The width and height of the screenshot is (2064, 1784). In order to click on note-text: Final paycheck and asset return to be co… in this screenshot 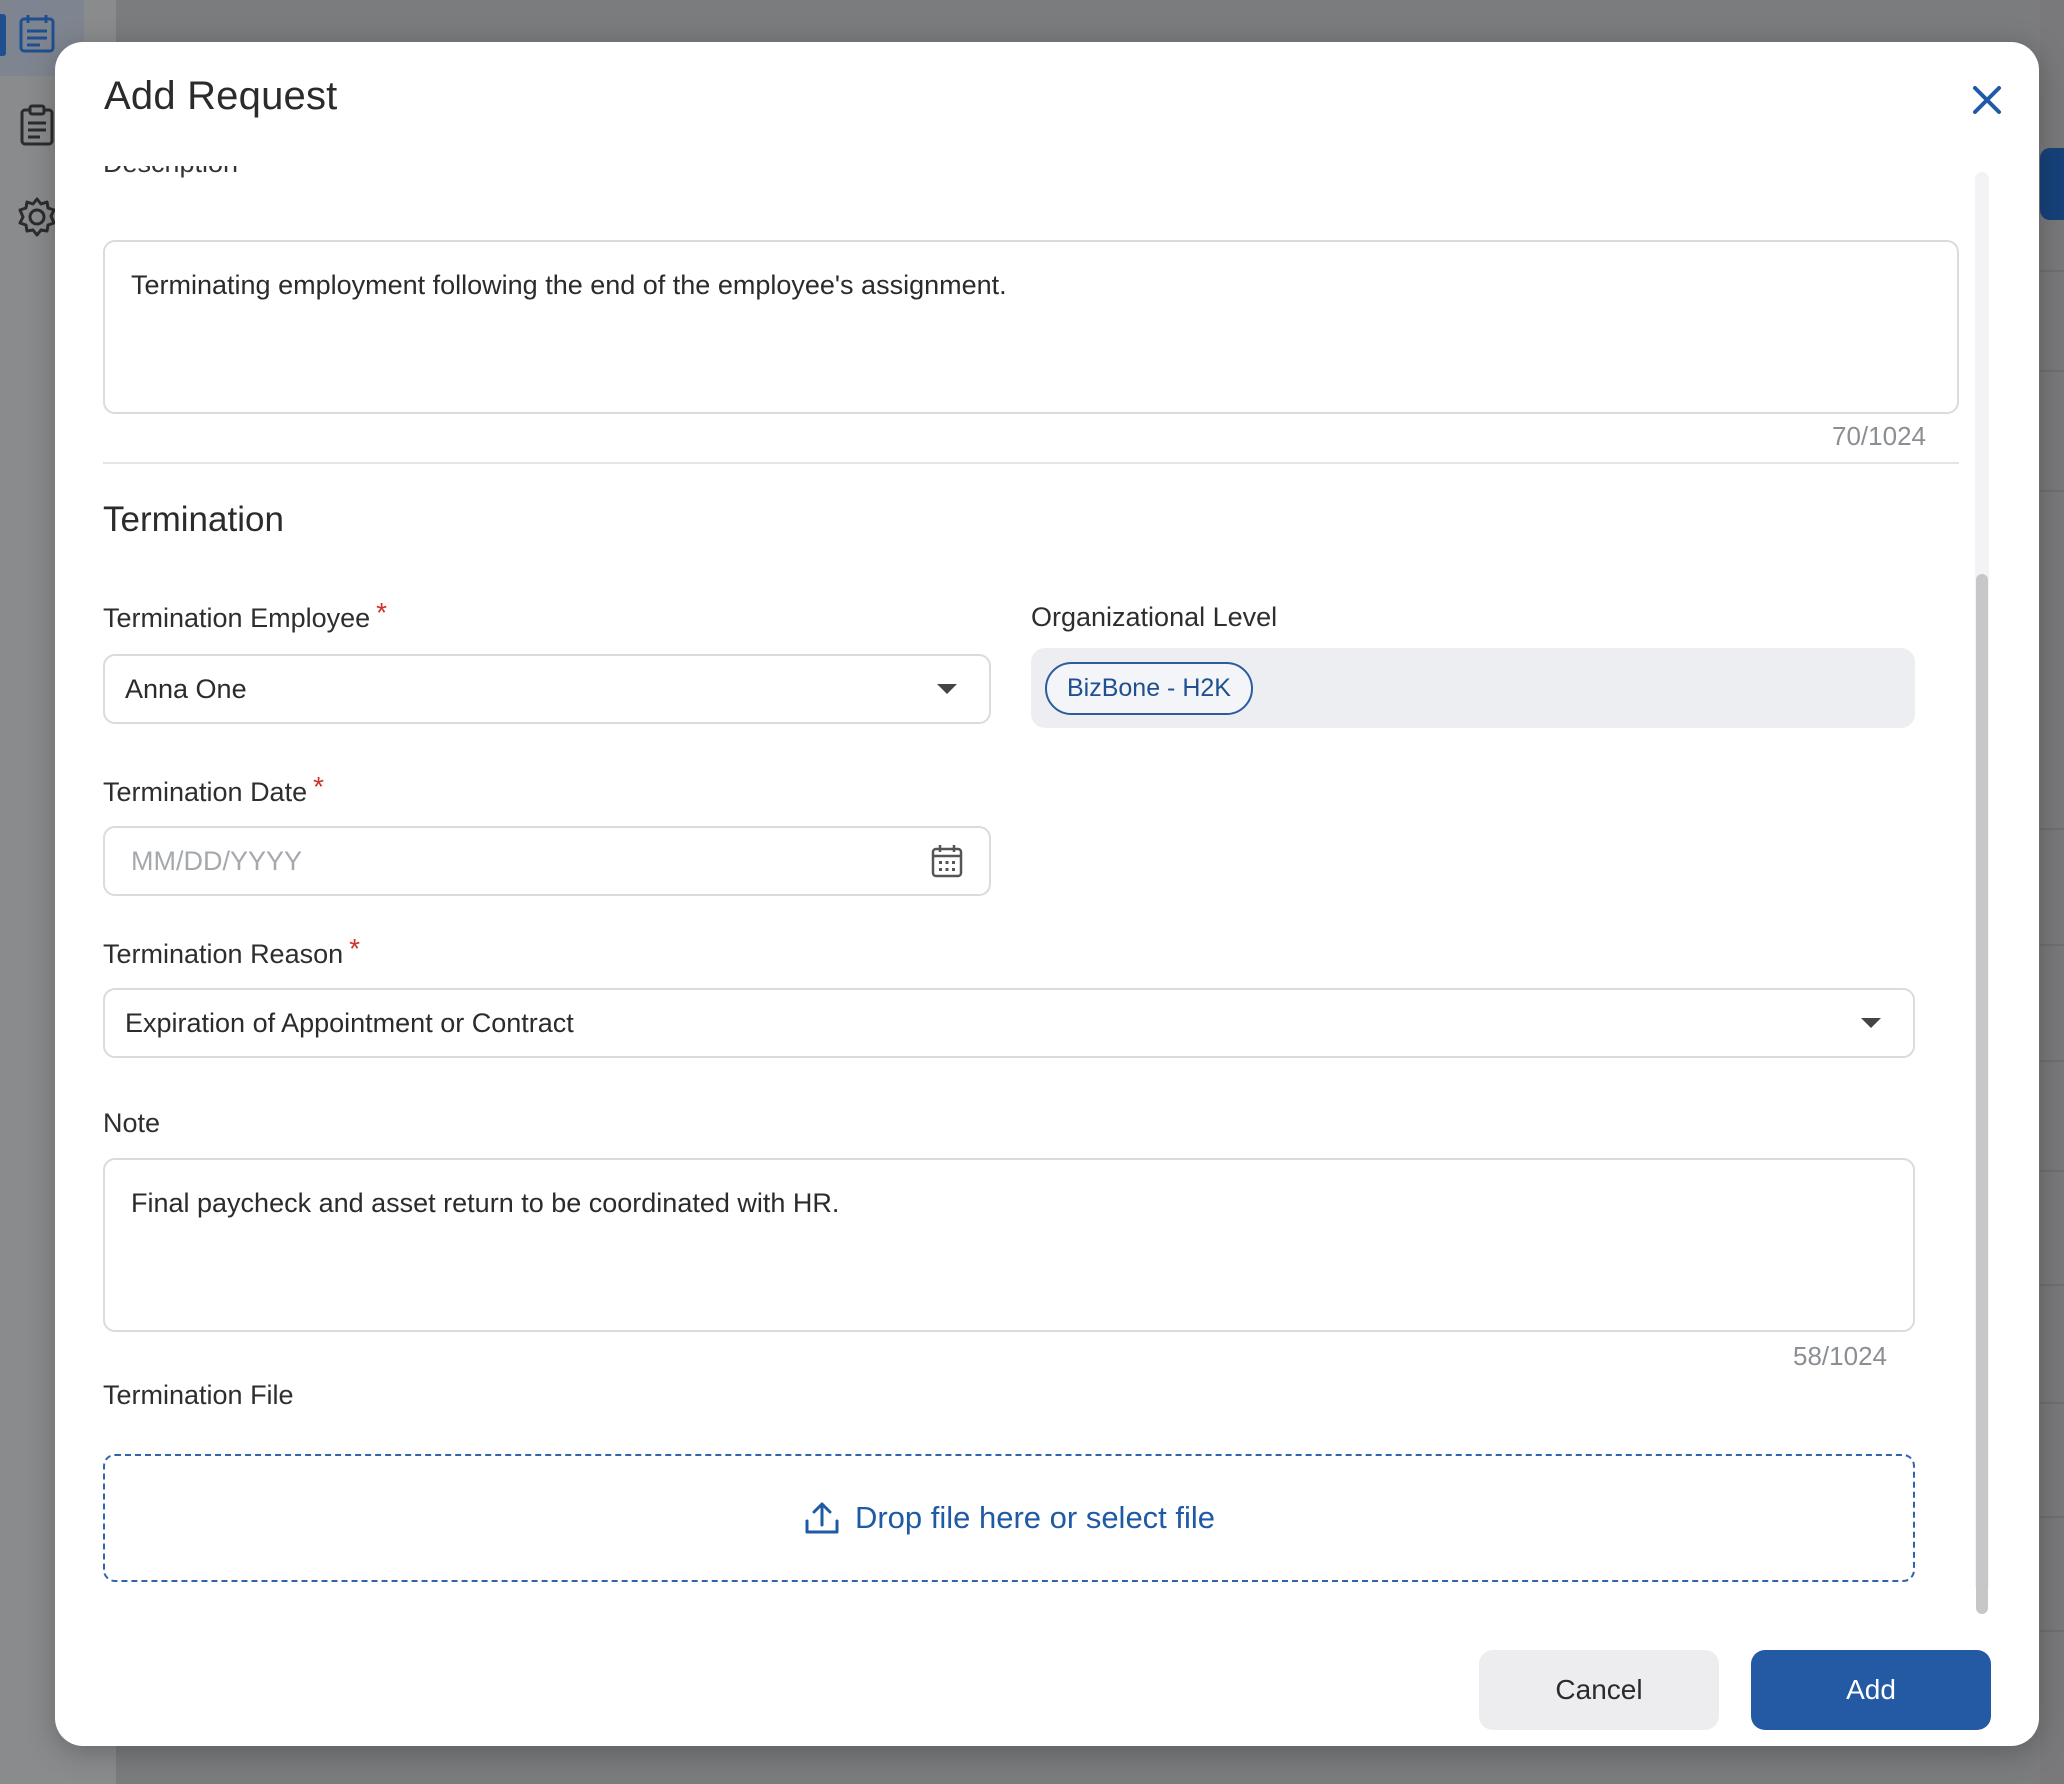, I will do `click(485, 1203)`.